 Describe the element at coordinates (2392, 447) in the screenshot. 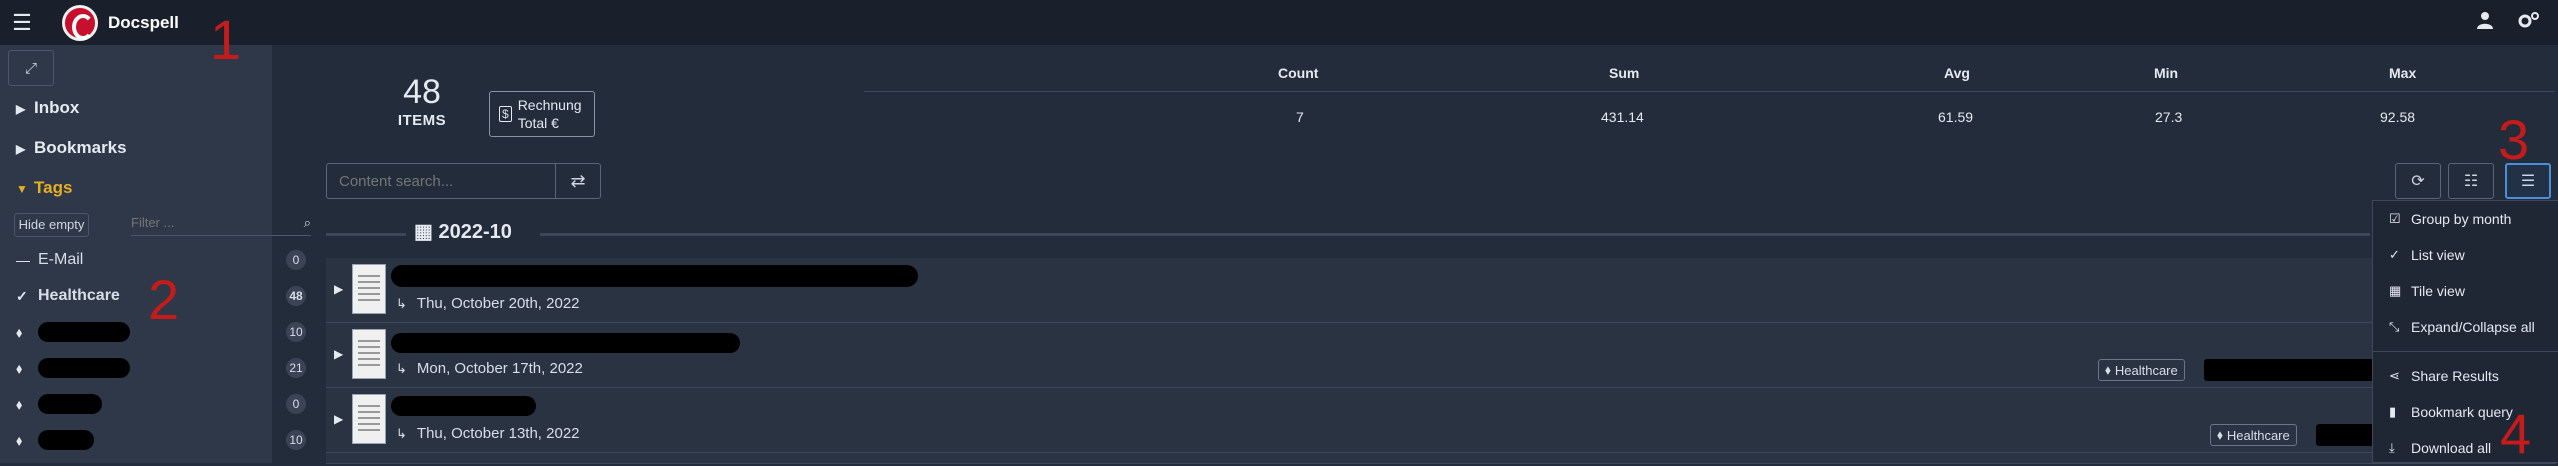

I see `download-icon: ⤓` at that location.